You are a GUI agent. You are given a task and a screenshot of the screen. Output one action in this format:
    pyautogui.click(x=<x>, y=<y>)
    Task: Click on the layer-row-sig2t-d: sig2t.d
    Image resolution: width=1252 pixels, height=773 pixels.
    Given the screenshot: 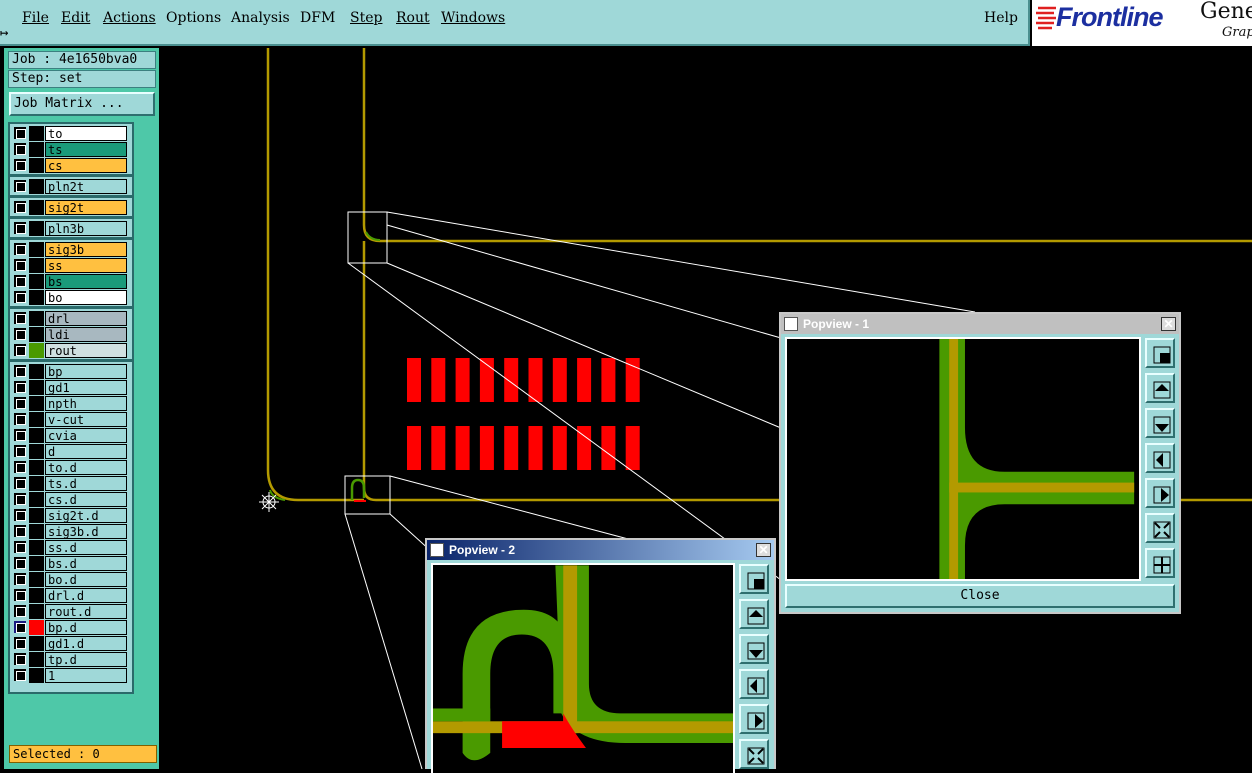 What is the action you would take?
    pyautogui.click(x=72, y=515)
    